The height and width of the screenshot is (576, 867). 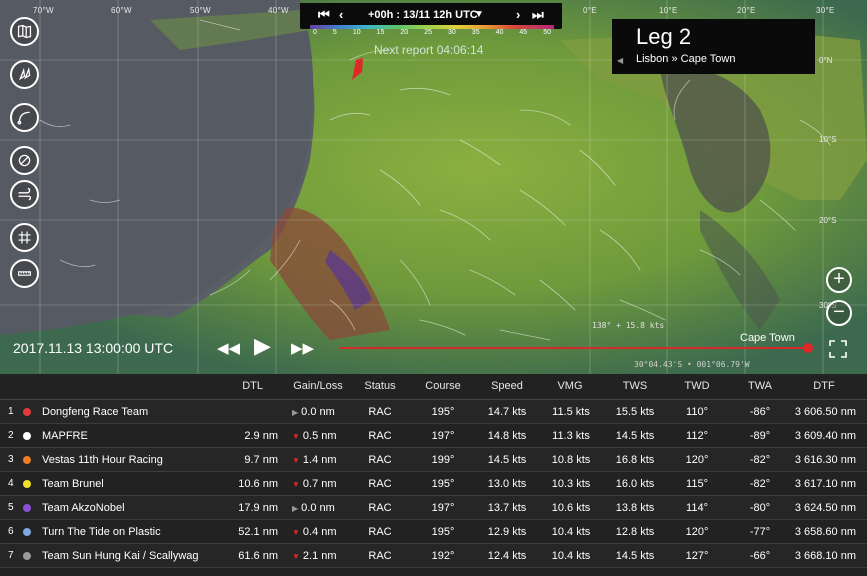 I want to click on latitude-label: 0°N, so click(x=826, y=60).